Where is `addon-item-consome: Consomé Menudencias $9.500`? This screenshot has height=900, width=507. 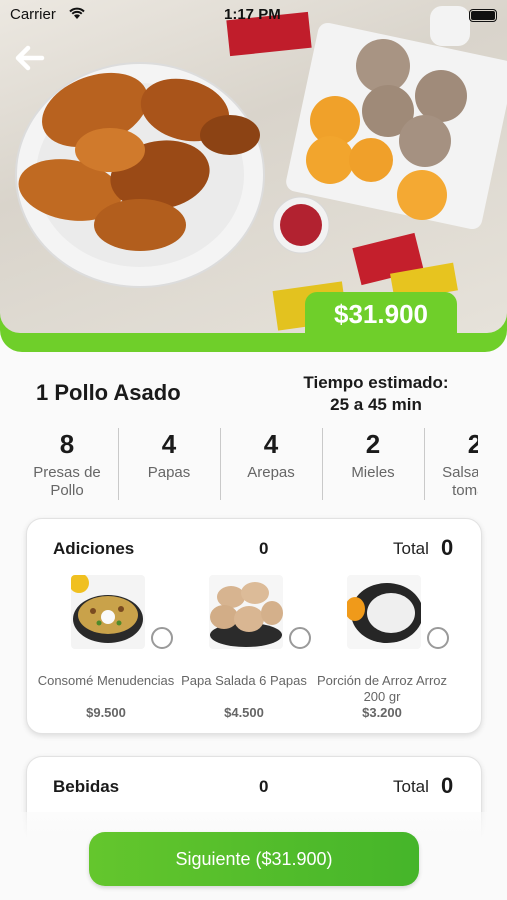
addon-item-consome: Consomé Menudencias $9.500 is located at coordinates (106, 650).